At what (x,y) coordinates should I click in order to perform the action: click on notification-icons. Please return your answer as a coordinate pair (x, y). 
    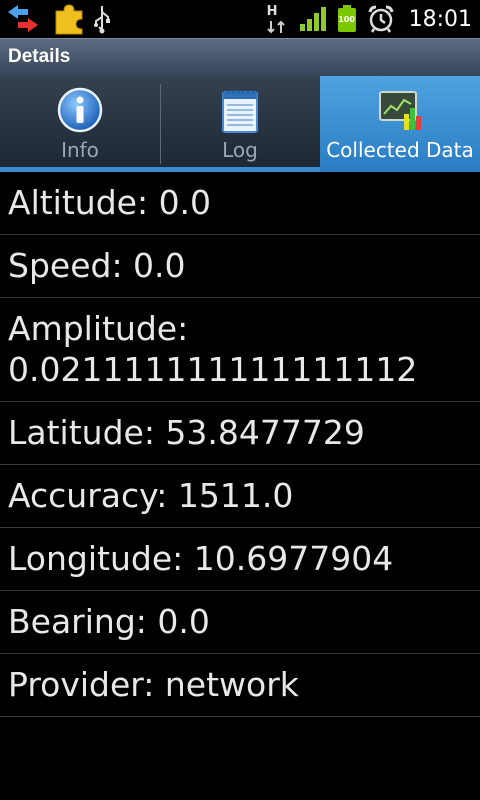
    Looking at the image, I should click on (60, 19).